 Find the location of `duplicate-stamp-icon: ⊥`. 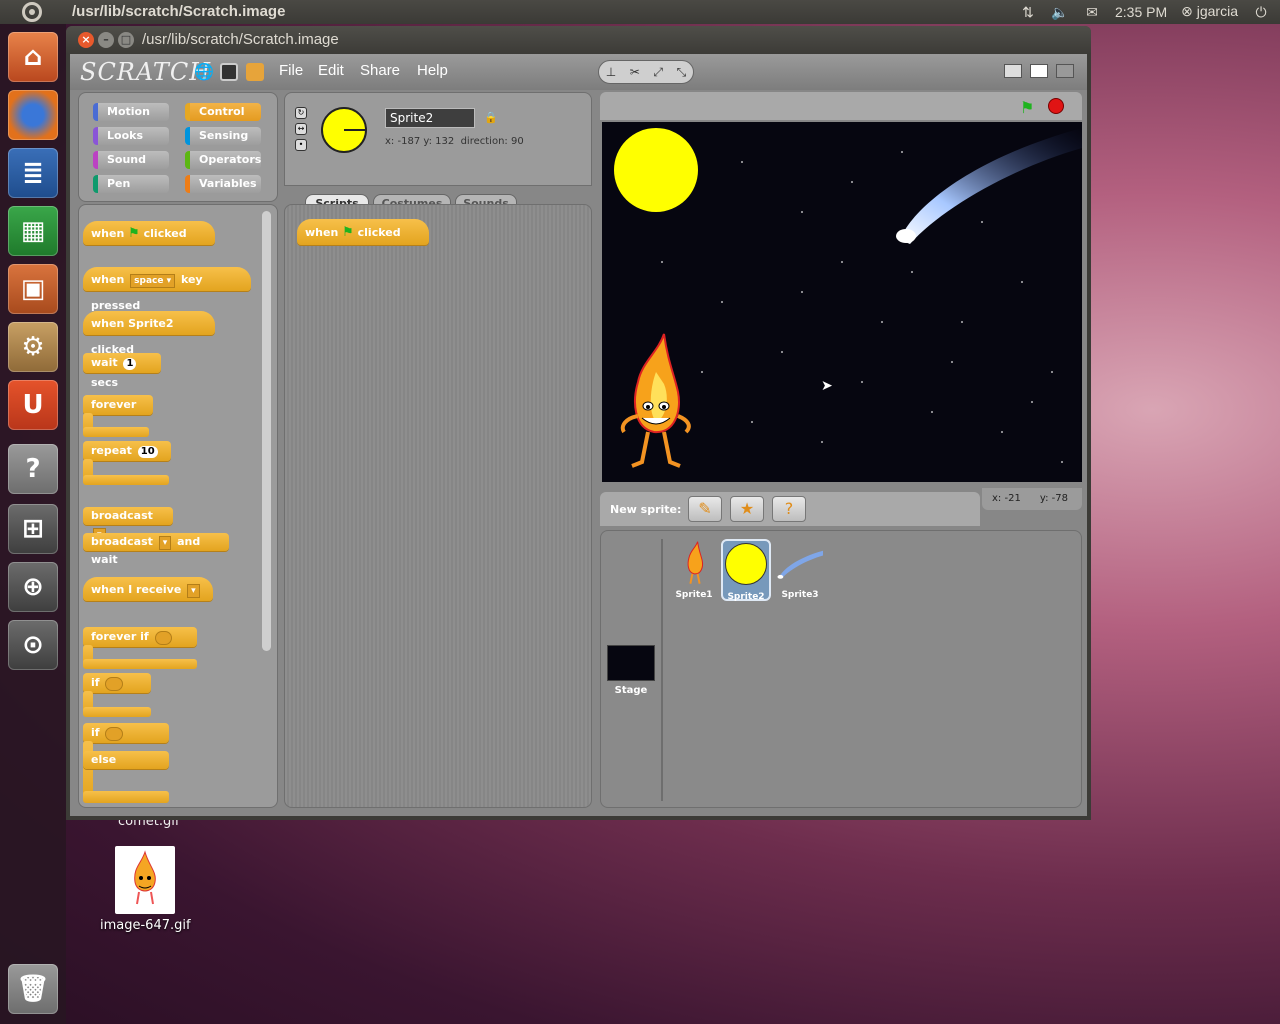

duplicate-stamp-icon: ⊥ is located at coordinates (611, 72).